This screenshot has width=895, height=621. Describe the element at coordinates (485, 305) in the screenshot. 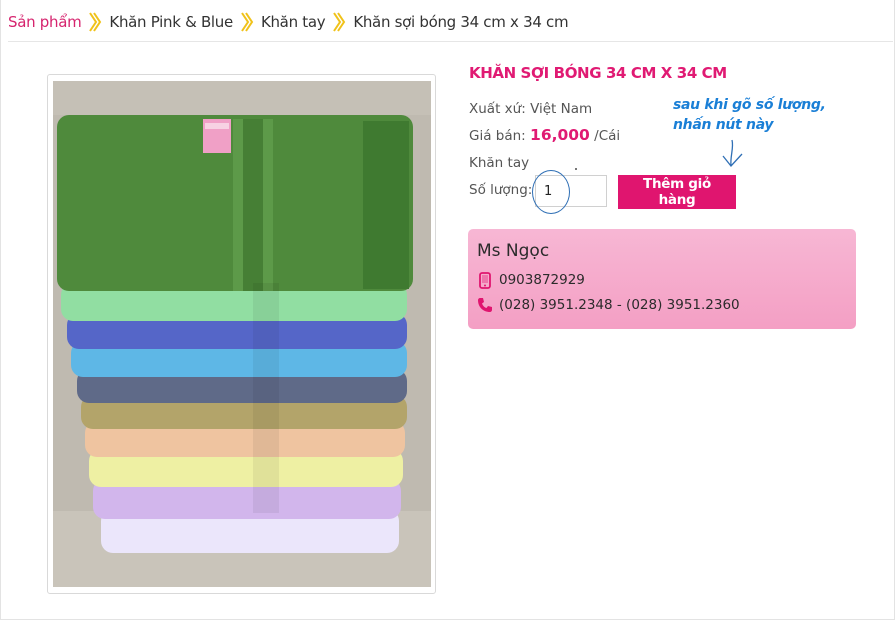

I see `telephone-icon` at that location.